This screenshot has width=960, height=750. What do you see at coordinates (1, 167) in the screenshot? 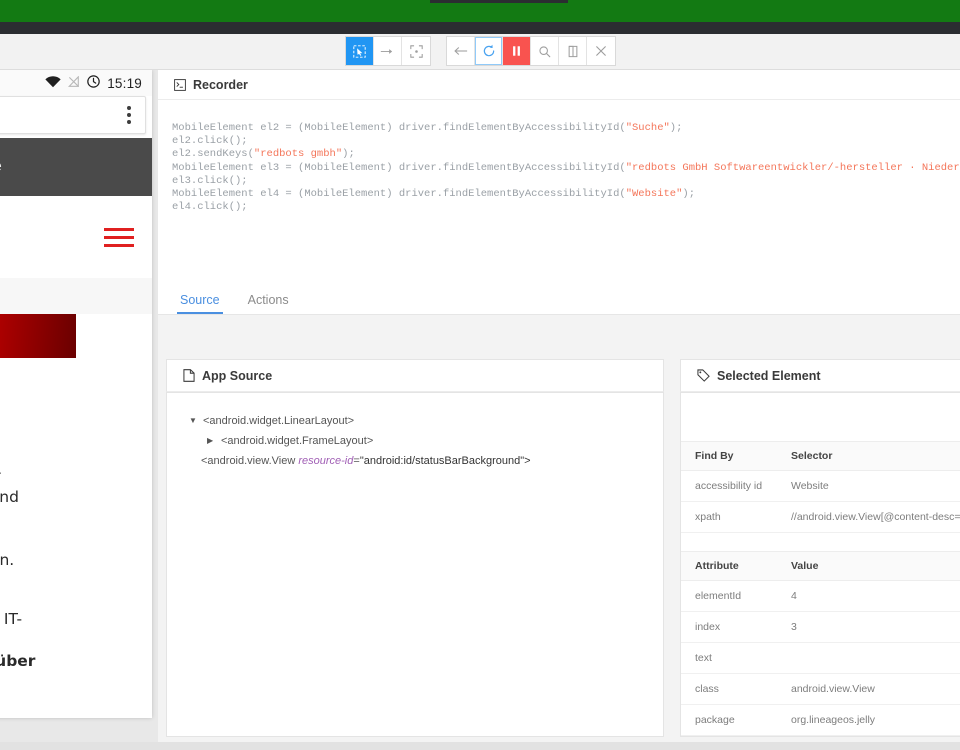
I see `contact-email: office@redbots.de` at bounding box center [1, 167].